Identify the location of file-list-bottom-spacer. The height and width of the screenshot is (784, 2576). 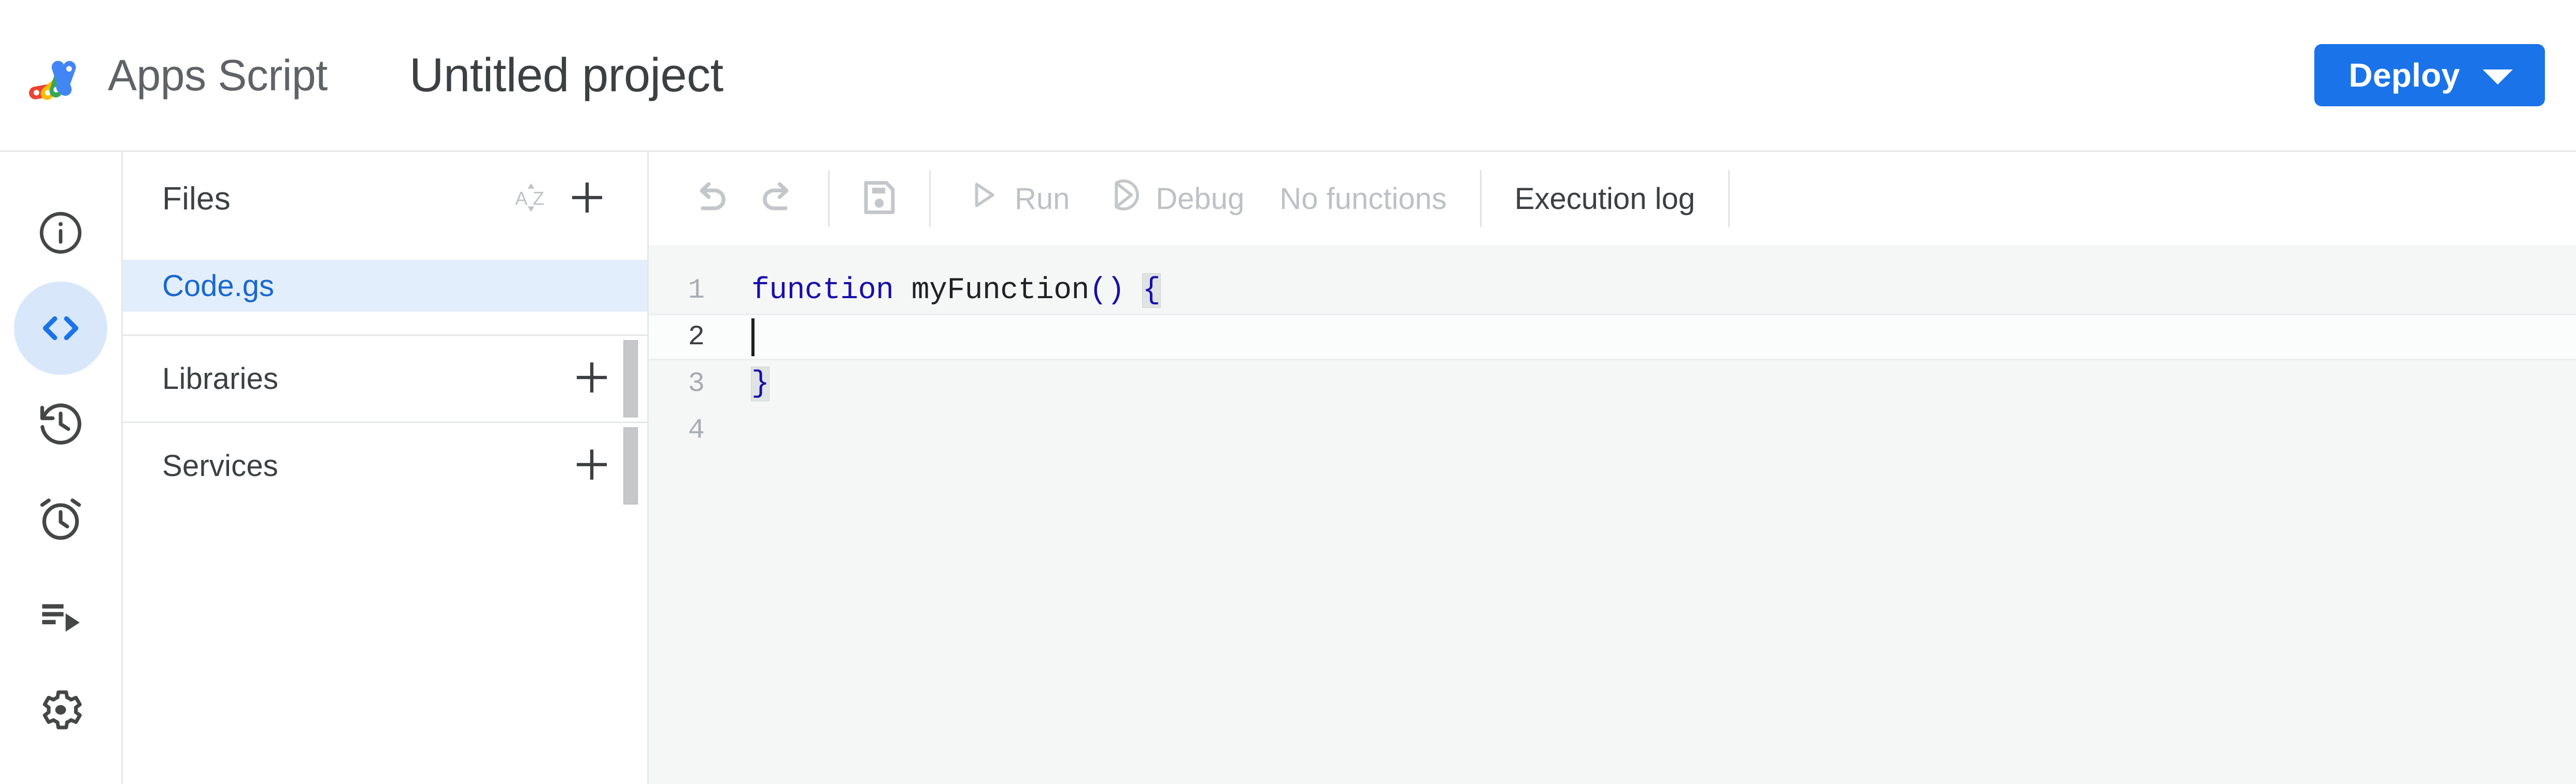
(385, 323).